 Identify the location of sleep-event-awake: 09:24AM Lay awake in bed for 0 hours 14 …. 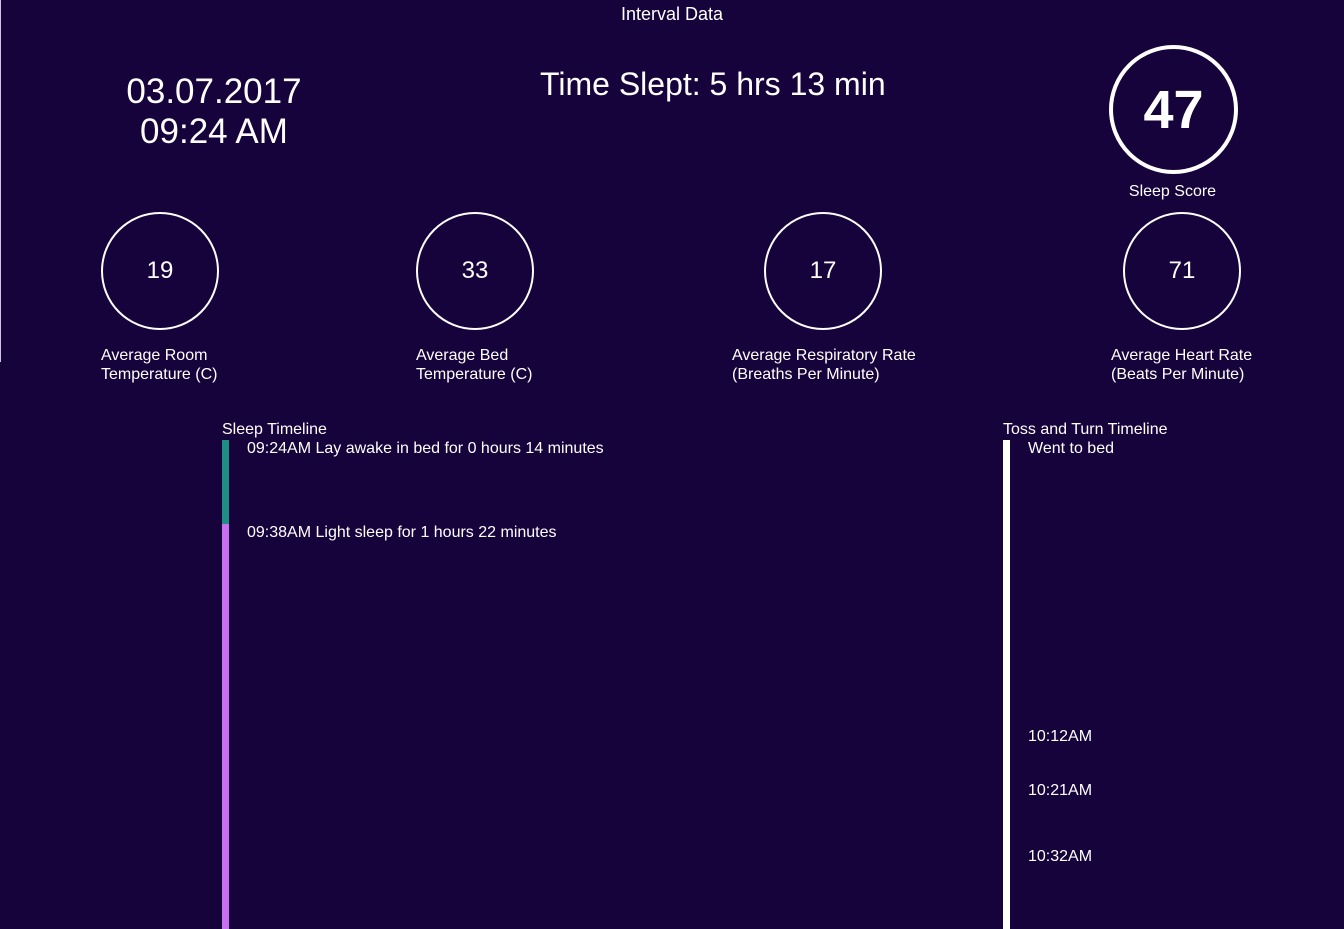
(425, 448).